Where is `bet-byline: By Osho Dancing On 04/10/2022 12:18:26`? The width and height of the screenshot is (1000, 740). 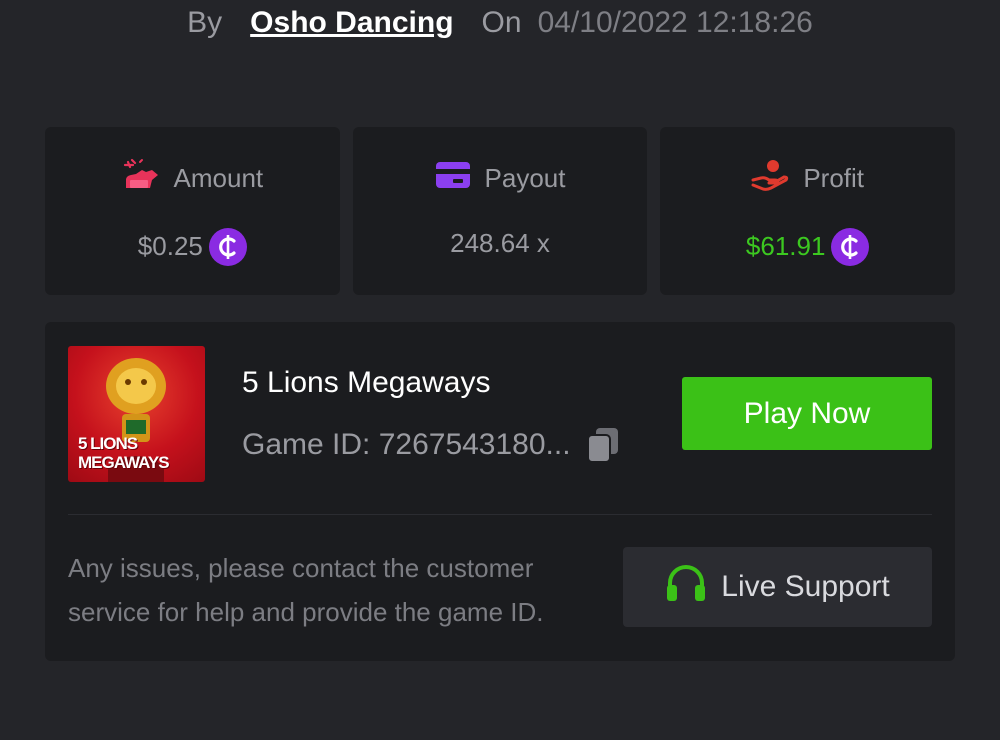 bet-byline: By Osho Dancing On 04/10/2022 12:18:26 is located at coordinates (500, 23).